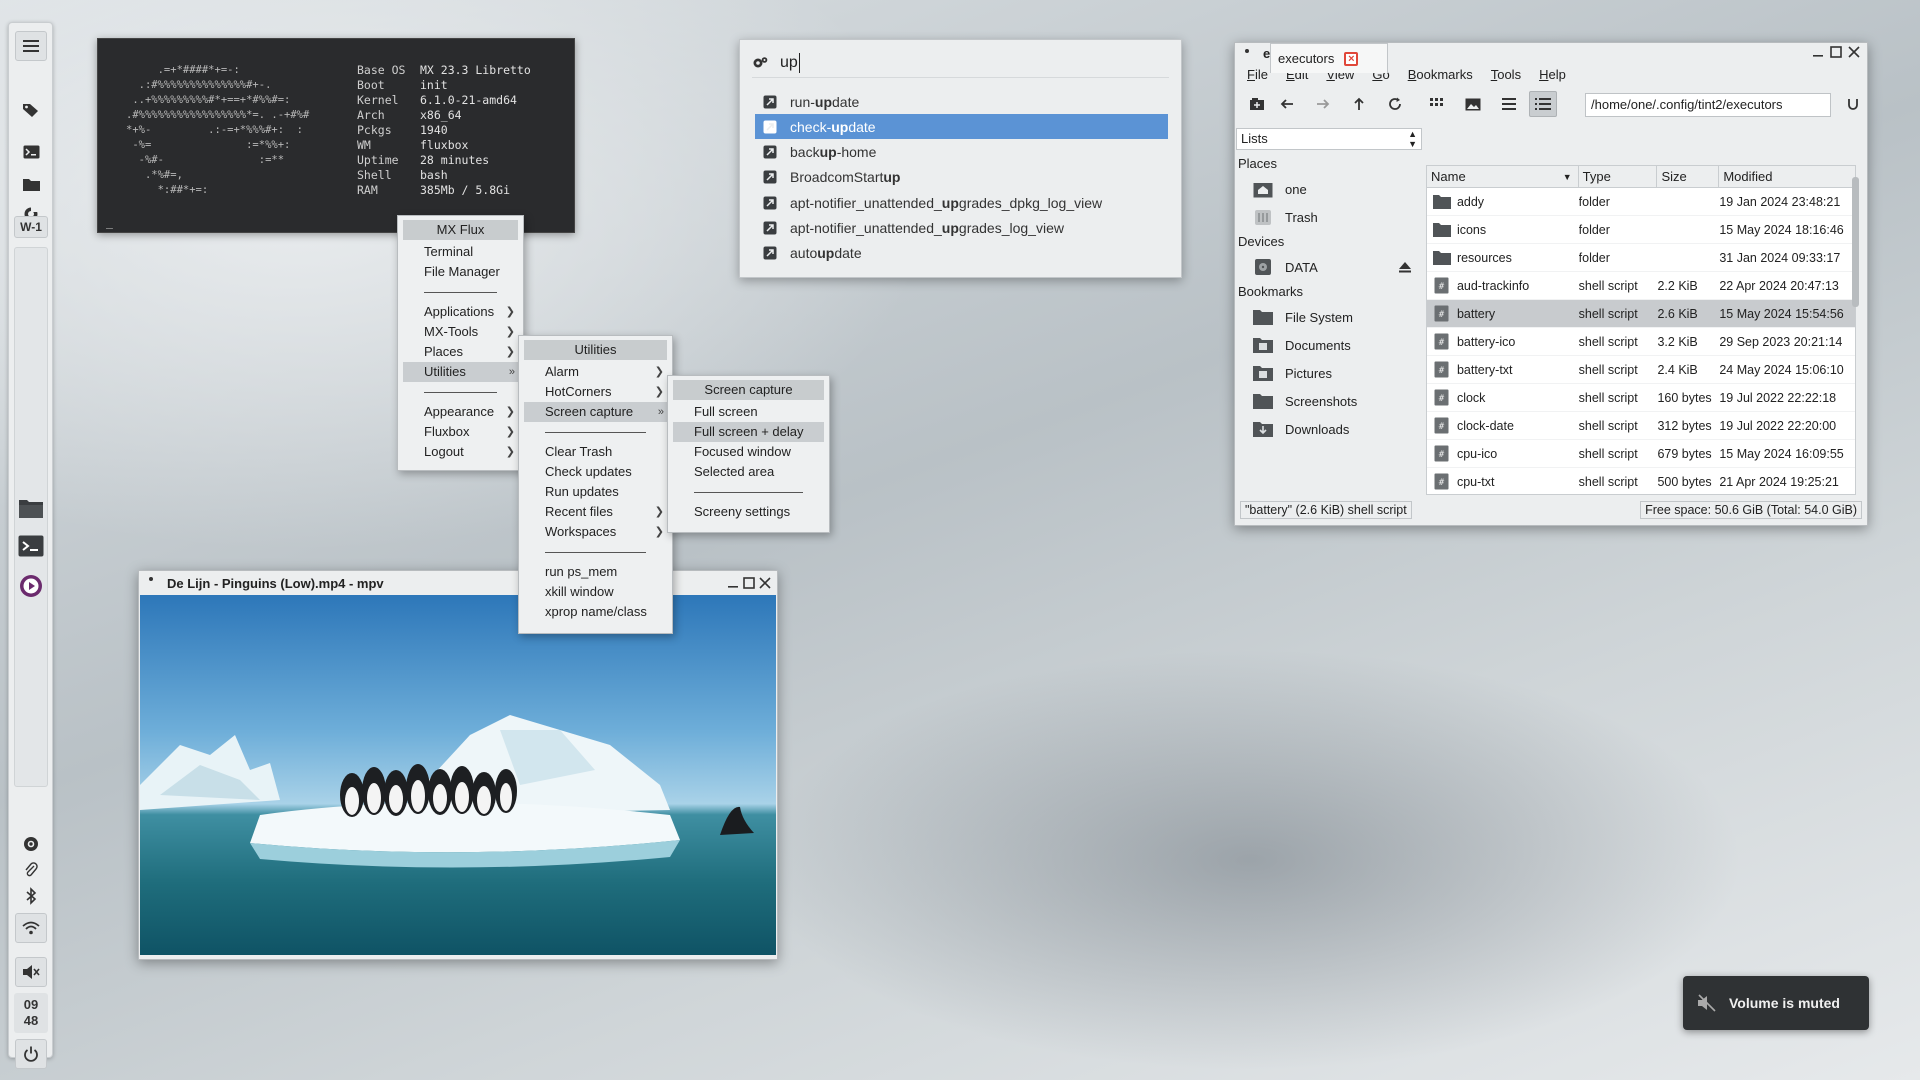 Image resolution: width=1920 pixels, height=1080 pixels. Describe the element at coordinates (595, 612) in the screenshot. I see `menu-item-xprop: xprop name/class` at that location.